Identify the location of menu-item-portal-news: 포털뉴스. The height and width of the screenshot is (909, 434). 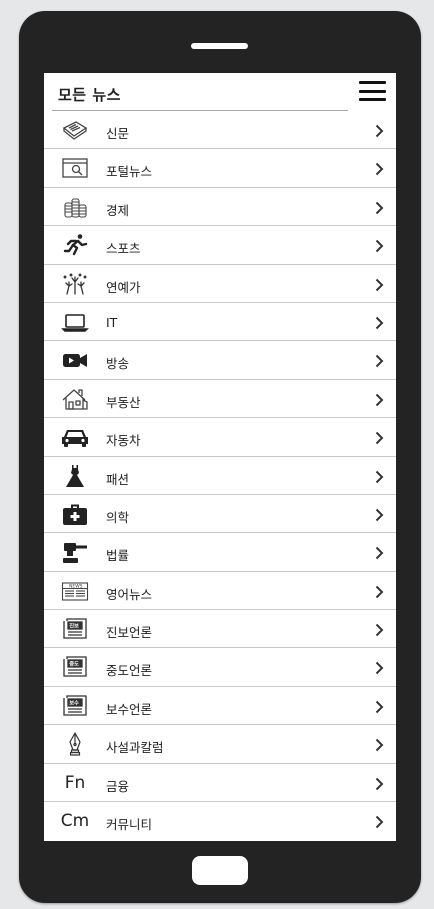
(220, 168).